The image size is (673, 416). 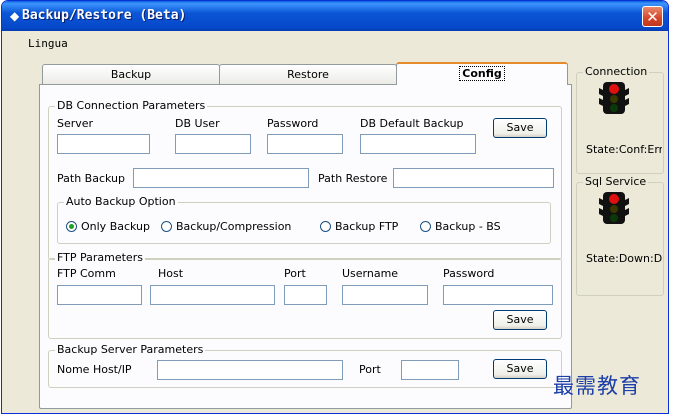 What do you see at coordinates (91, 178) in the screenshot?
I see `path-backup-label: Path Backup` at bounding box center [91, 178].